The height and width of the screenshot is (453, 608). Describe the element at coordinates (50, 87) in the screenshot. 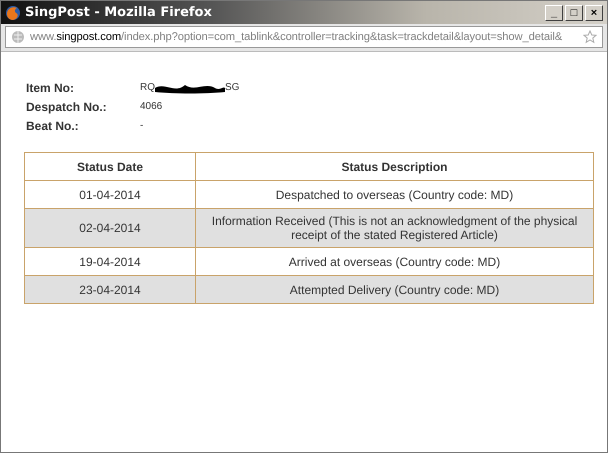

I see `field-label: Item No:` at that location.